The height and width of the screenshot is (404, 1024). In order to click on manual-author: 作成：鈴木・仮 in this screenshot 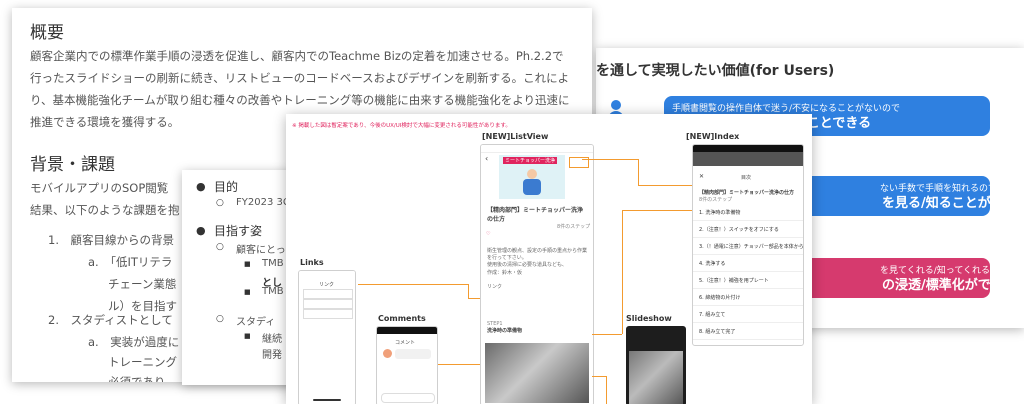, I will do `click(505, 273)`.